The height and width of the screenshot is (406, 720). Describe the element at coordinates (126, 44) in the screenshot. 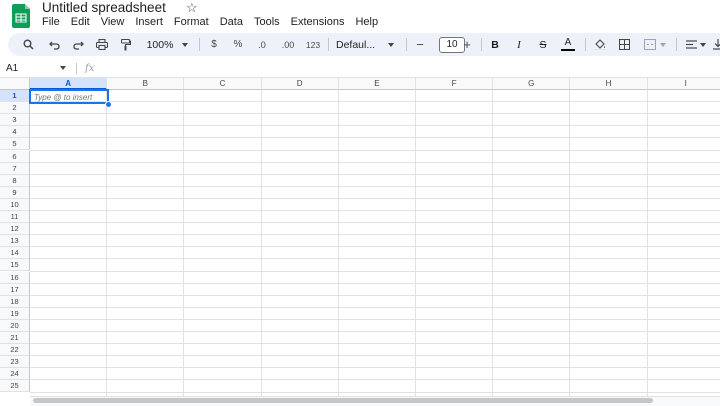

I see `paint-format-icon` at that location.